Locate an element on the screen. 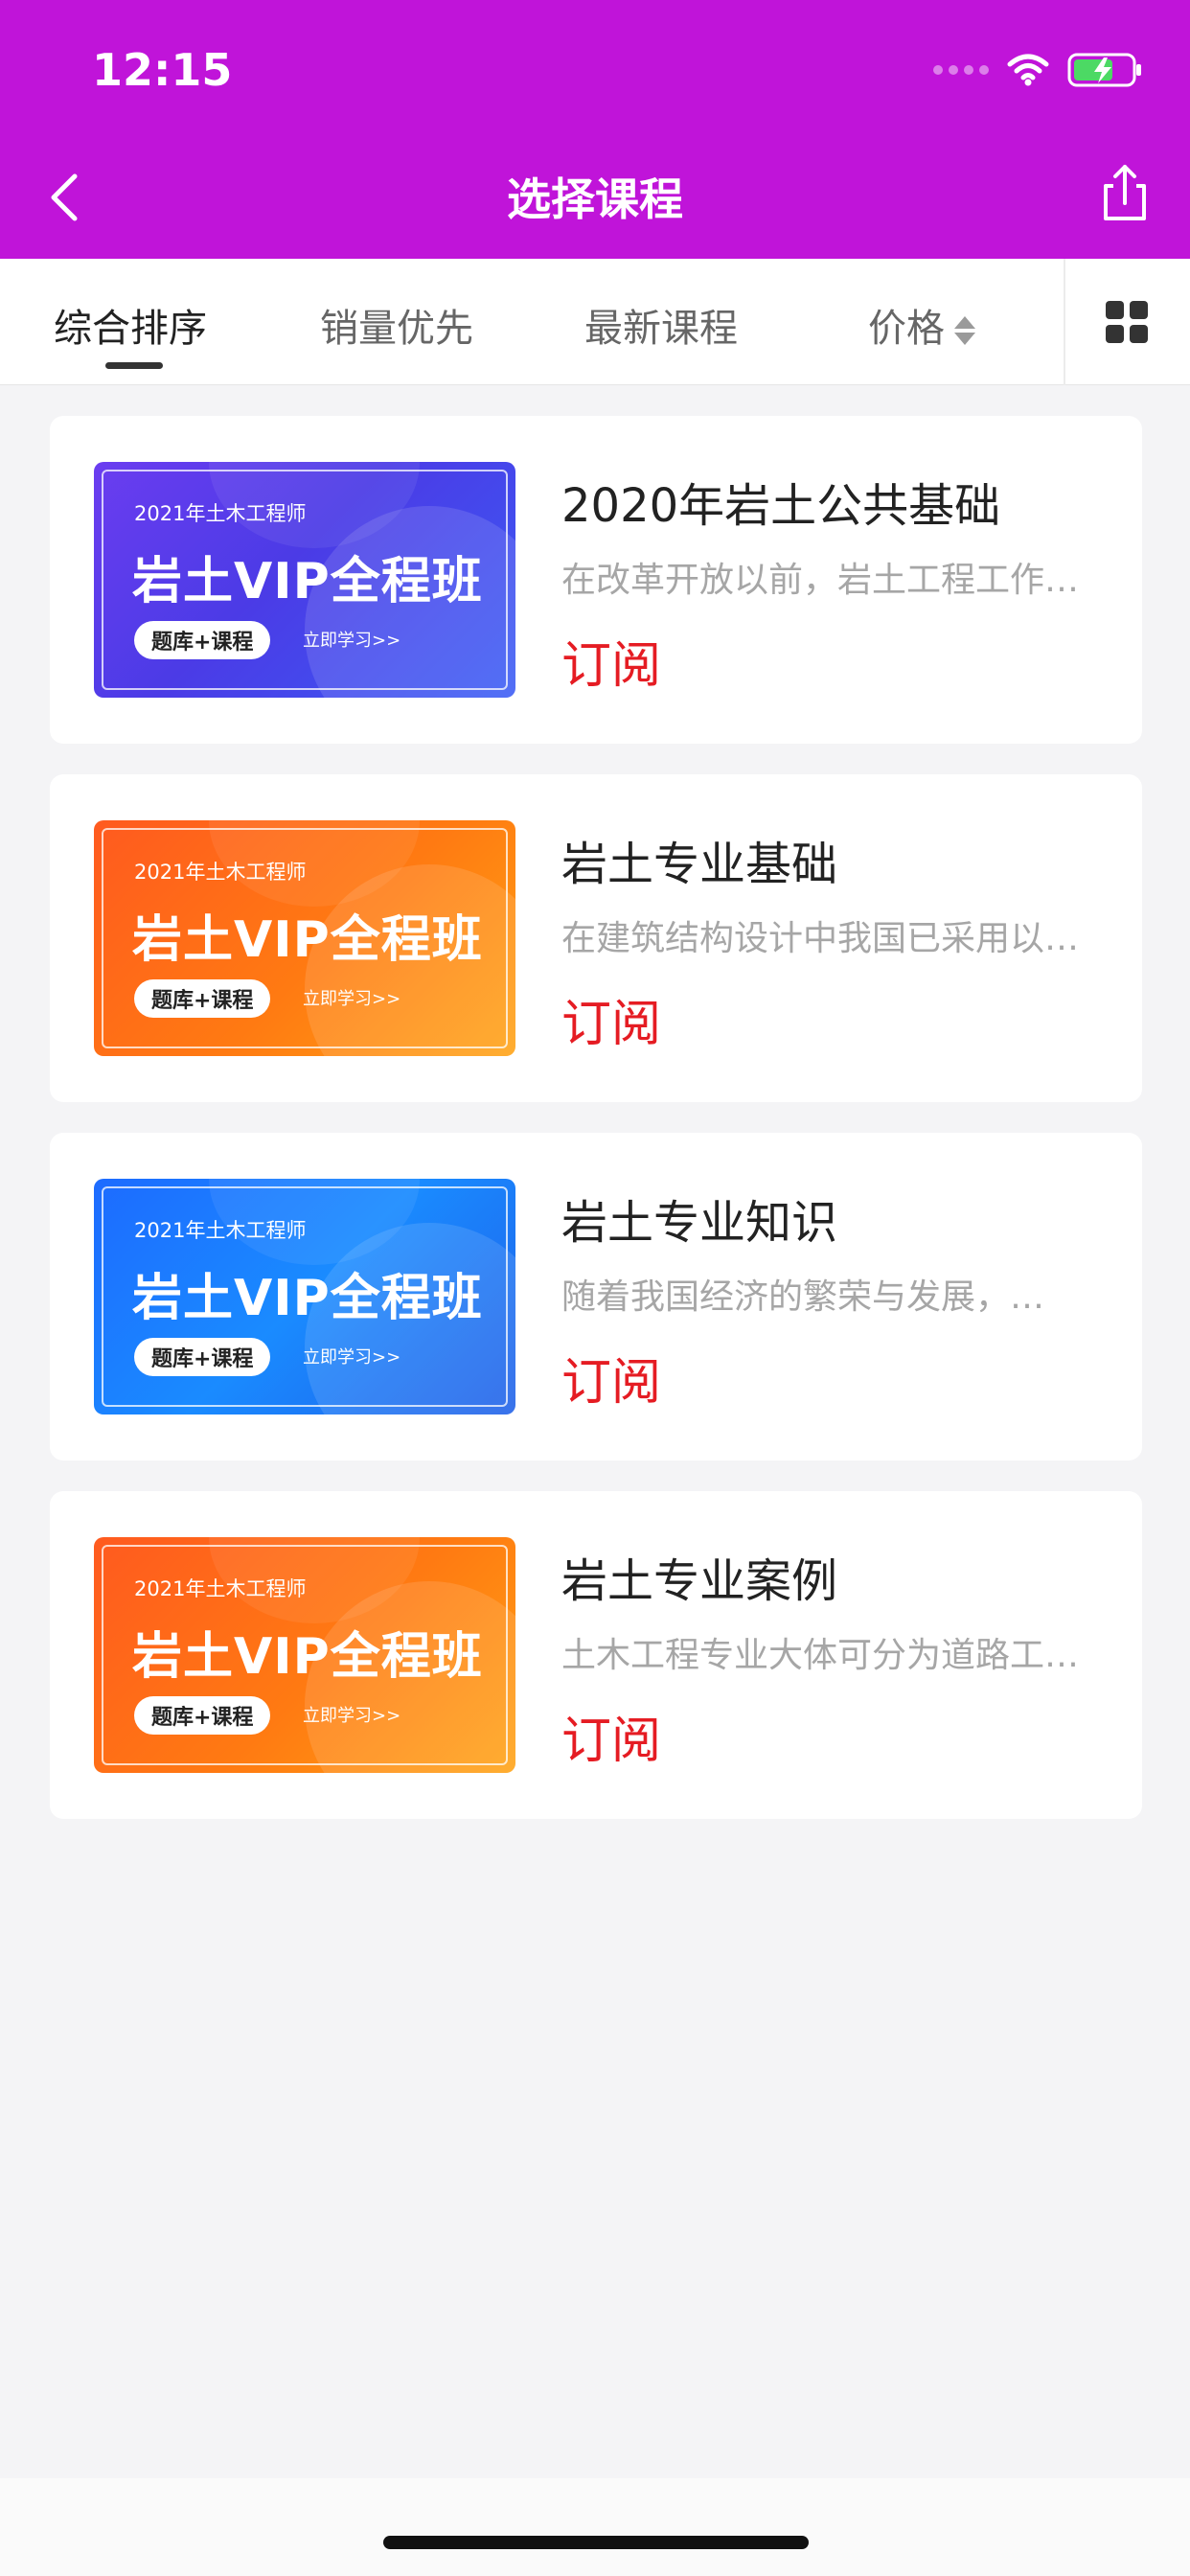 This screenshot has width=1190, height=2576. grid-view-icon is located at coordinates (1127, 322).